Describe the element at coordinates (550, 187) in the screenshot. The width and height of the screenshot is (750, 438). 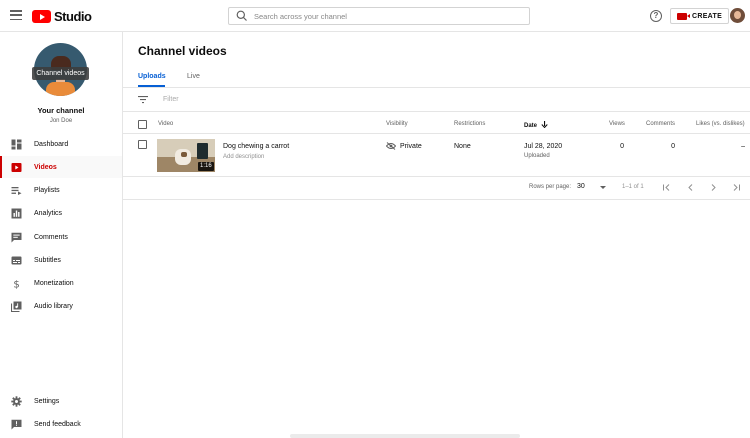
I see `rows-per-page-label: Rows per page:` at that location.